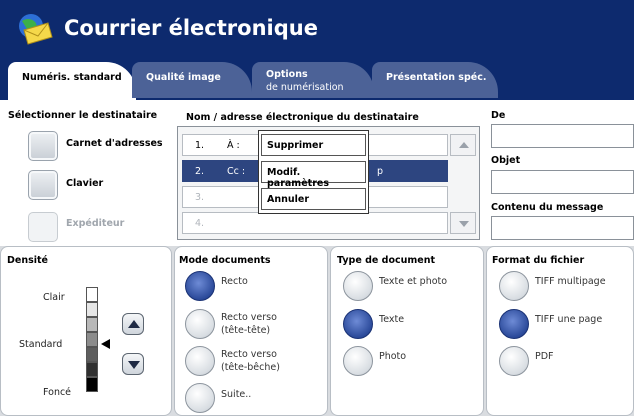 This screenshot has height=416, width=634. What do you see at coordinates (200, 171) in the screenshot?
I see `row-number: 2.` at bounding box center [200, 171].